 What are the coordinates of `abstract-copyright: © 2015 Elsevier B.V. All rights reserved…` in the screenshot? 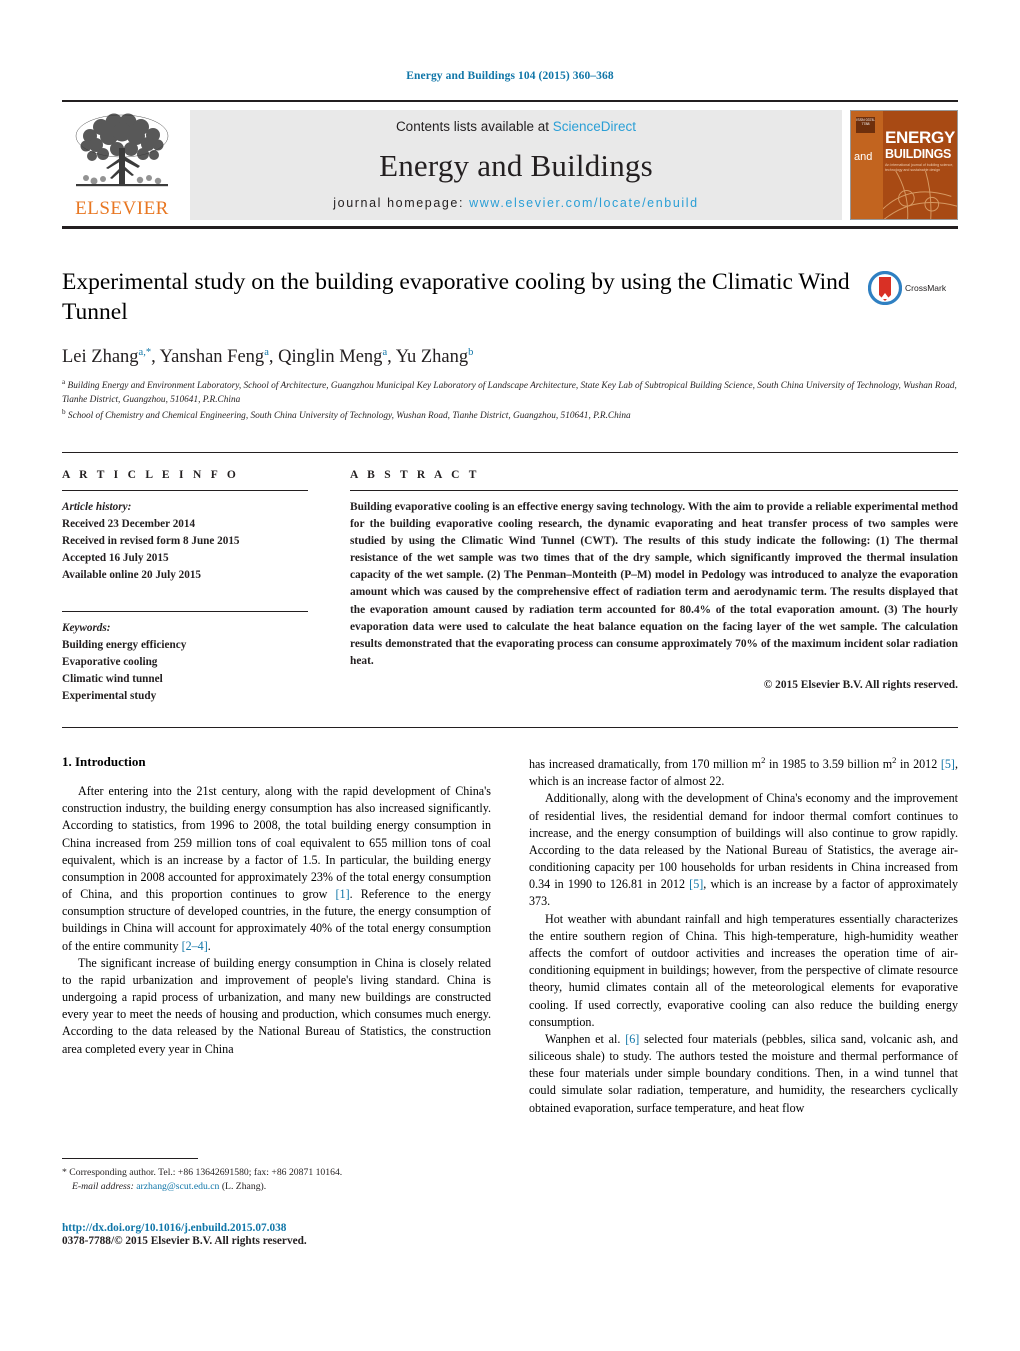 It's located at (860, 685).